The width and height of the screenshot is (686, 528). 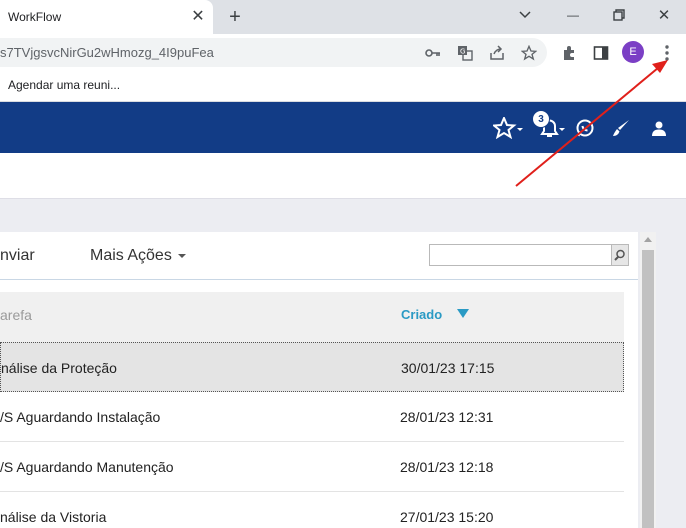 I want to click on close-icon: ✕, so click(x=664, y=15).